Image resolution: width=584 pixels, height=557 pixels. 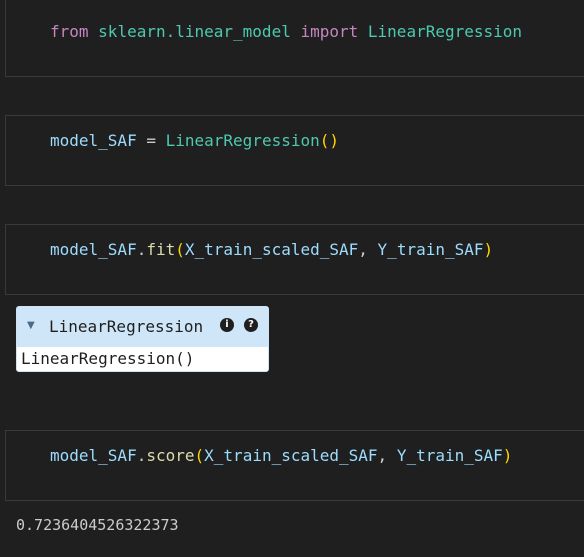 What do you see at coordinates (31, 325) in the screenshot?
I see `collapse-arrow-icon: ▼` at bounding box center [31, 325].